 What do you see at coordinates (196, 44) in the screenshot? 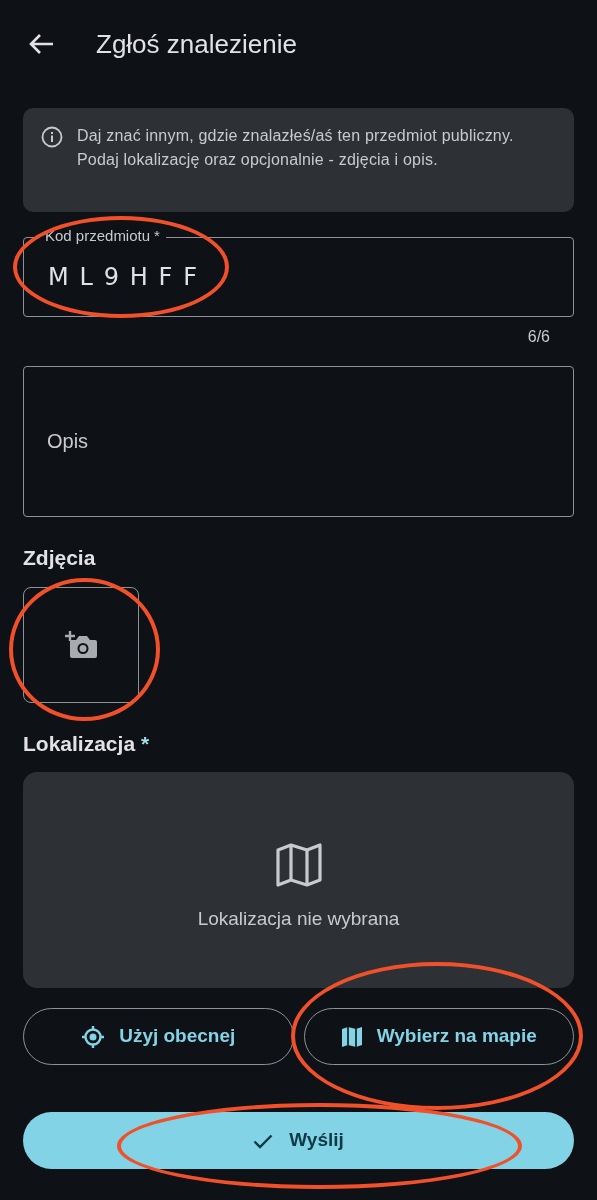
I see `page-title: Zgłoś znalezienie` at bounding box center [196, 44].